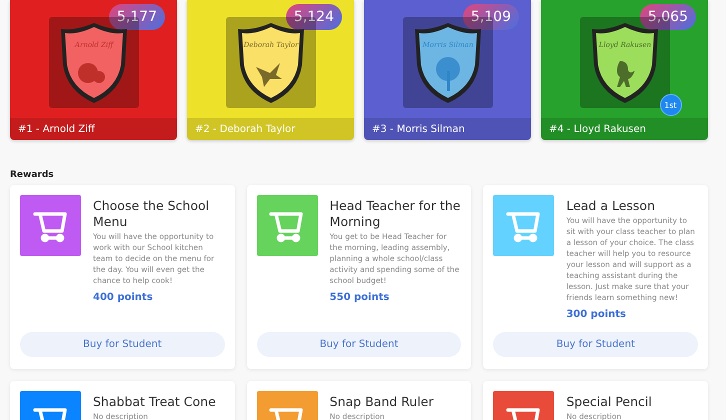  Describe the element at coordinates (671, 105) in the screenshot. I see `ribbon-badge: 1st` at that location.